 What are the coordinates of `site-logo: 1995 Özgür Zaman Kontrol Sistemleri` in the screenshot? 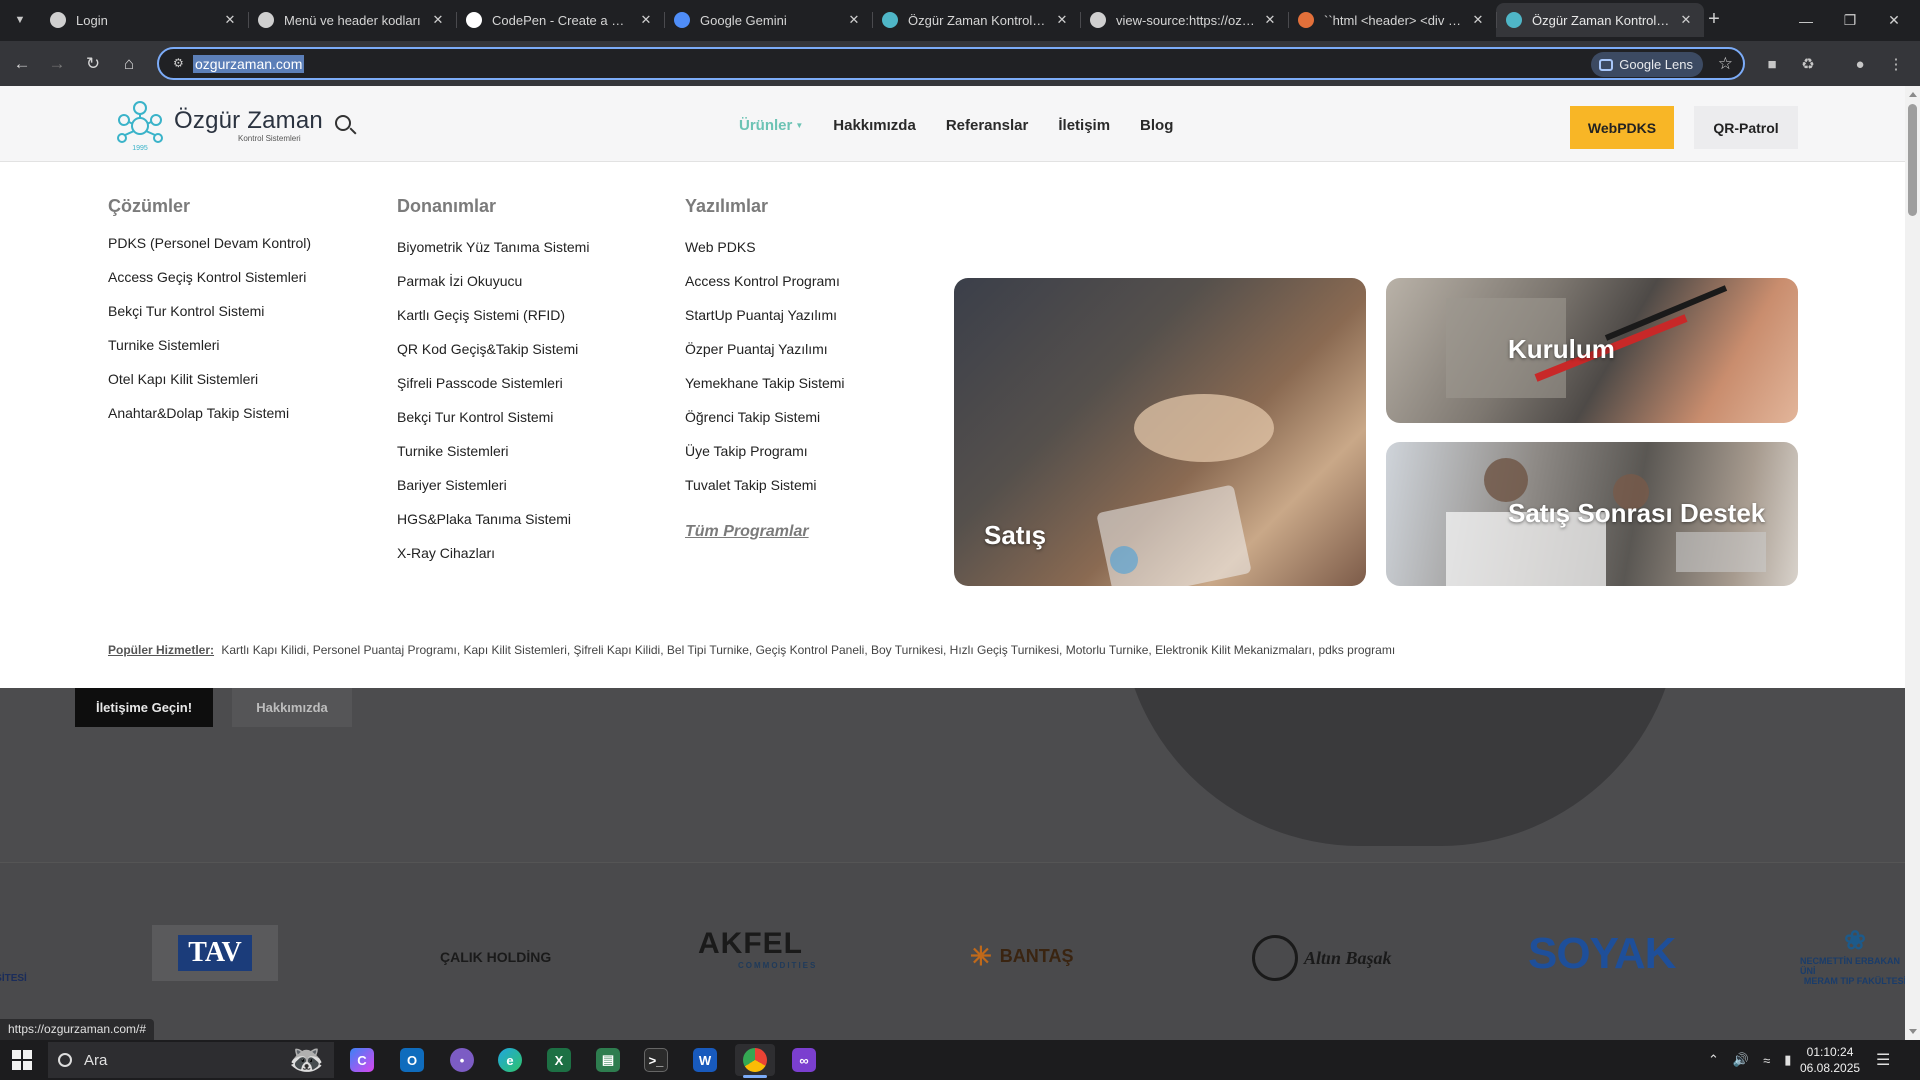 It's located at (216, 126).